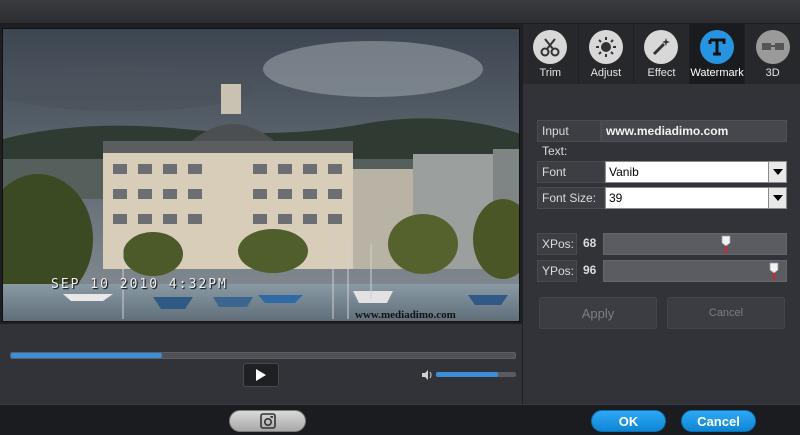 The width and height of the screenshot is (800, 435). Describe the element at coordinates (598, 313) in the screenshot. I see `apply-button: Apply` at that location.